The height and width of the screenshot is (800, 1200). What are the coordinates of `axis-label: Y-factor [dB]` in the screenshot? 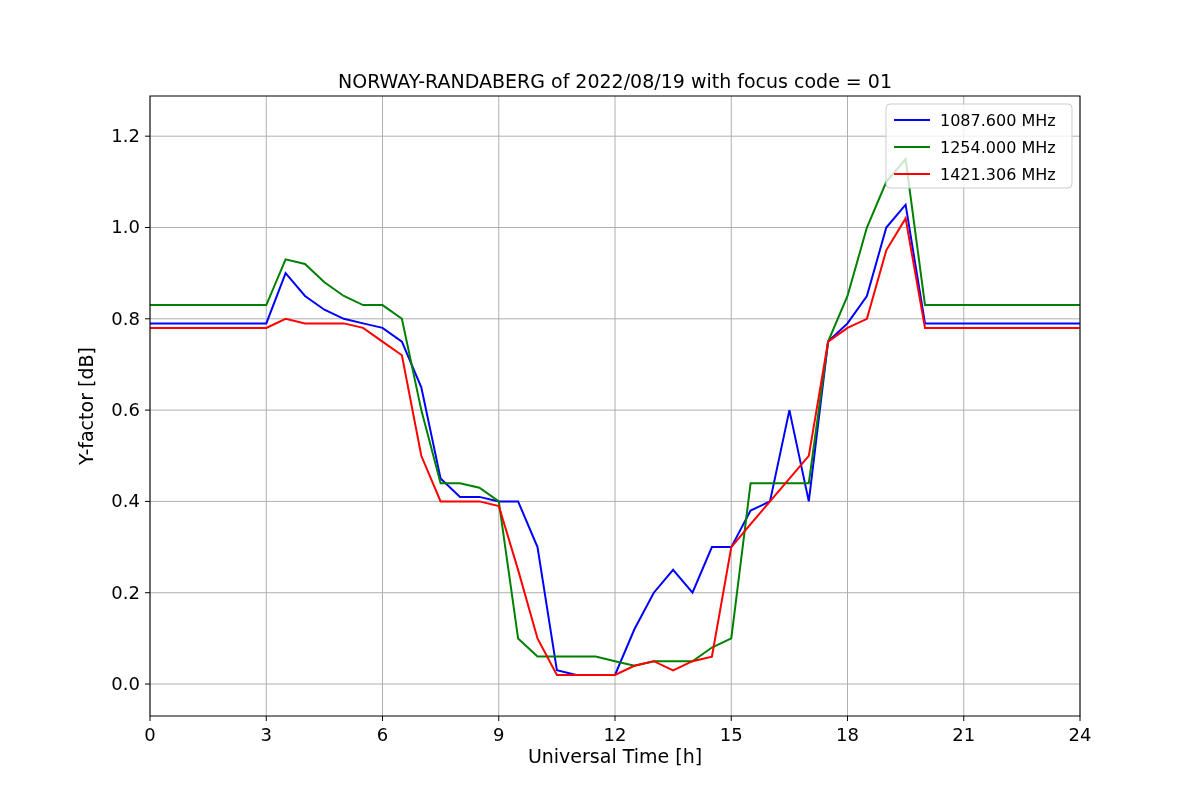 It's located at (86, 406).